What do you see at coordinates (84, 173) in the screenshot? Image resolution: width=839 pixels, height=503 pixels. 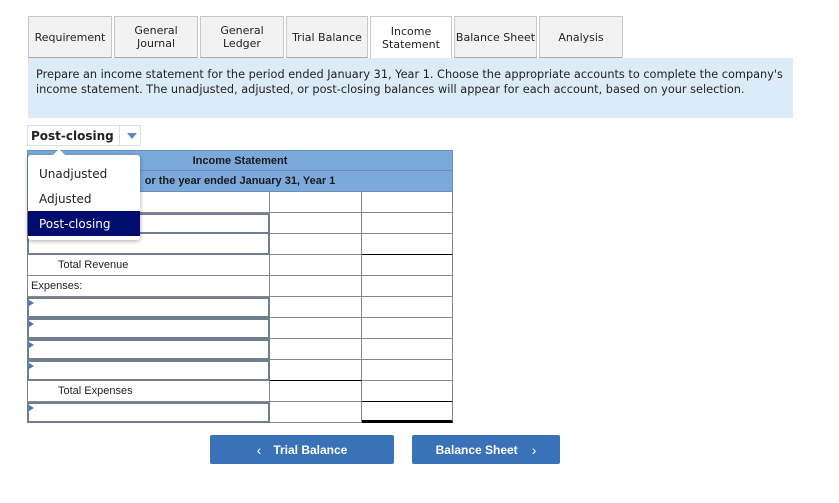 I see `menu-item-unadjusted: Unadjusted` at bounding box center [84, 173].